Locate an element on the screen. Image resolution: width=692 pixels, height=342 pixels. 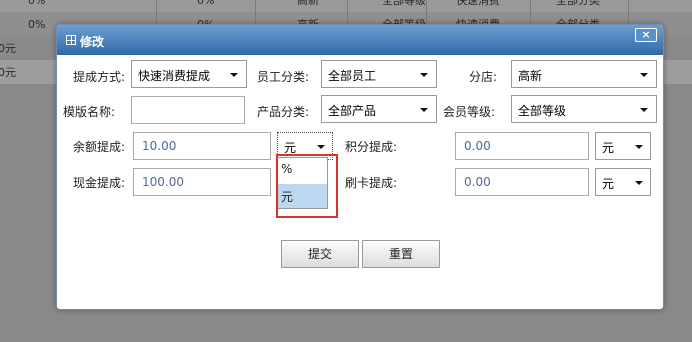
cash-commission-input: 100.00 is located at coordinates (202, 182).